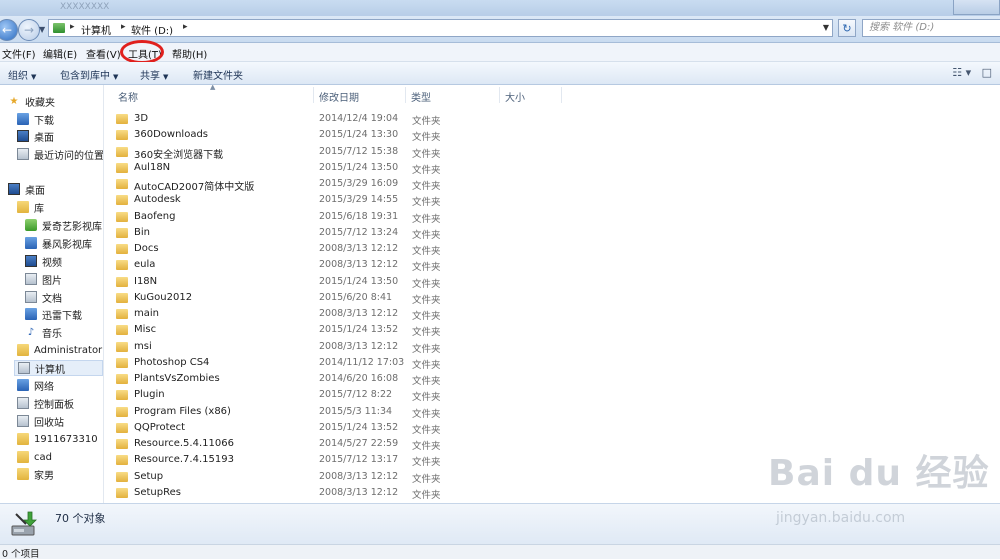 The height and width of the screenshot is (560, 1000). I want to click on file-row: 360安全浏览器下载 2015/7/12 15:38 文件夹, so click(336, 152).